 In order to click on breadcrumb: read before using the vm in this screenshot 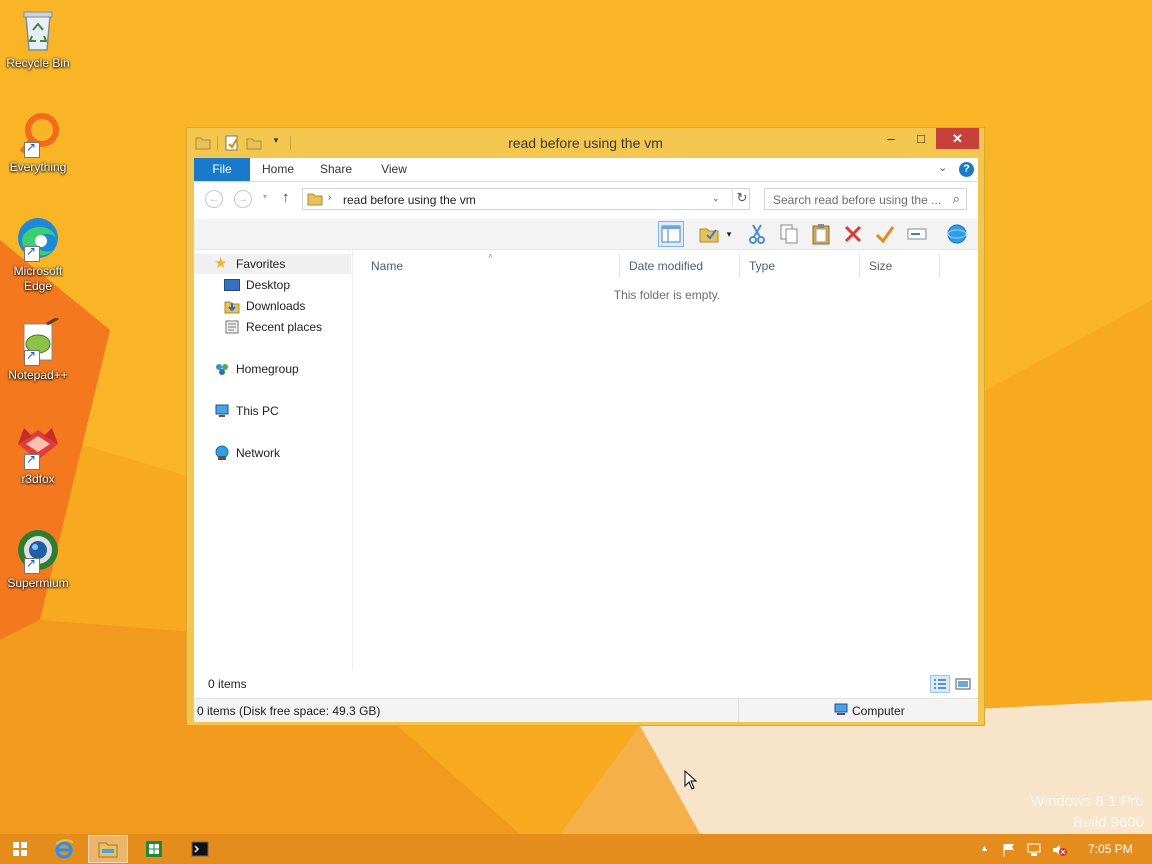, I will do `click(409, 200)`.